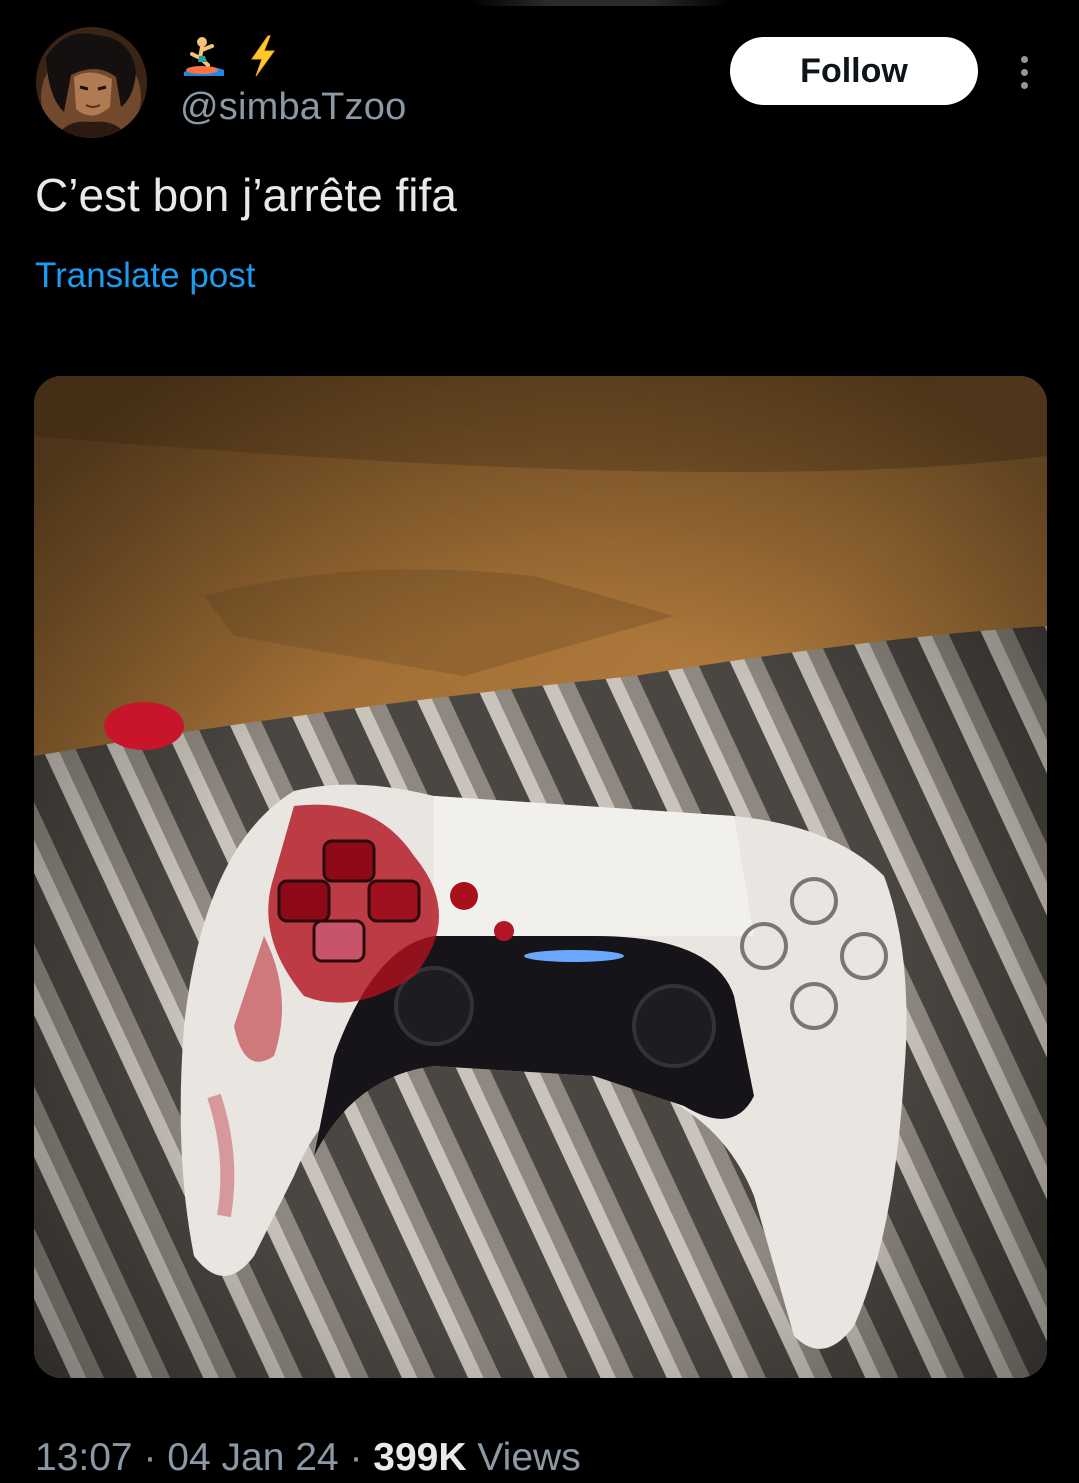  What do you see at coordinates (145, 276) in the screenshot?
I see `translate-post-link: Translate post` at bounding box center [145, 276].